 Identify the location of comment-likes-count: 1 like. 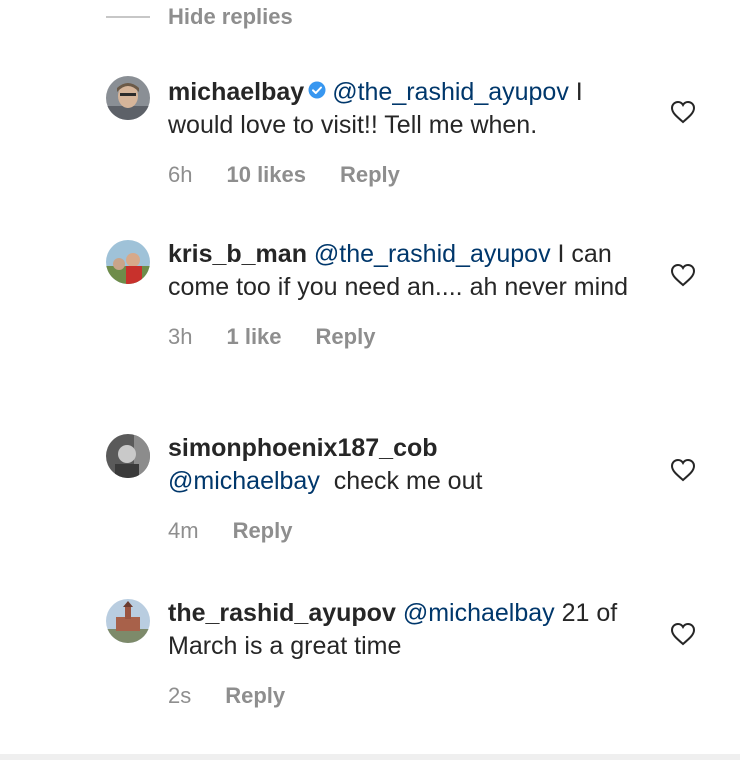
(253, 337).